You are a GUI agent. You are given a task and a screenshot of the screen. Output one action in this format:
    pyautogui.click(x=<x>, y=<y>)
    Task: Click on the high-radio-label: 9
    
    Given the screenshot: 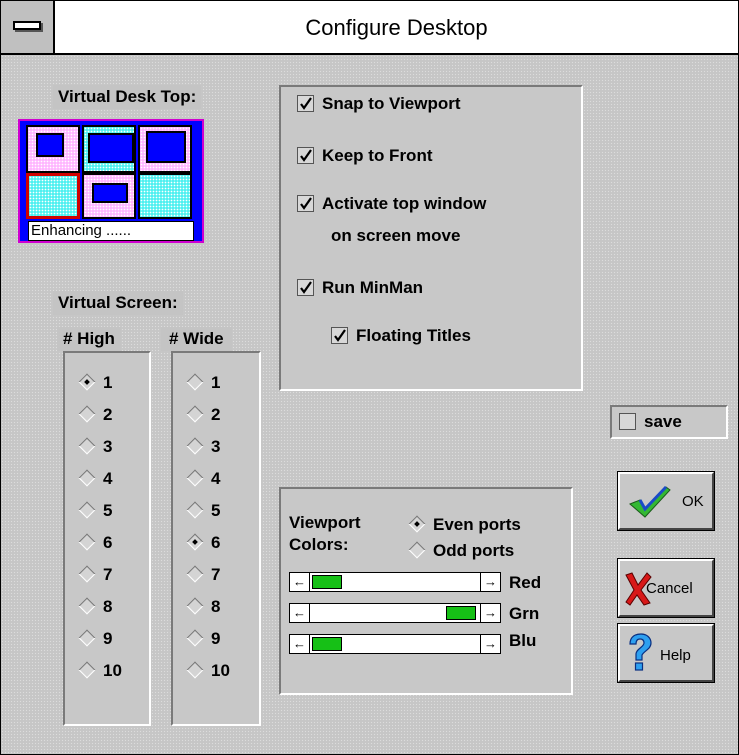 What is the action you would take?
    pyautogui.click(x=108, y=638)
    